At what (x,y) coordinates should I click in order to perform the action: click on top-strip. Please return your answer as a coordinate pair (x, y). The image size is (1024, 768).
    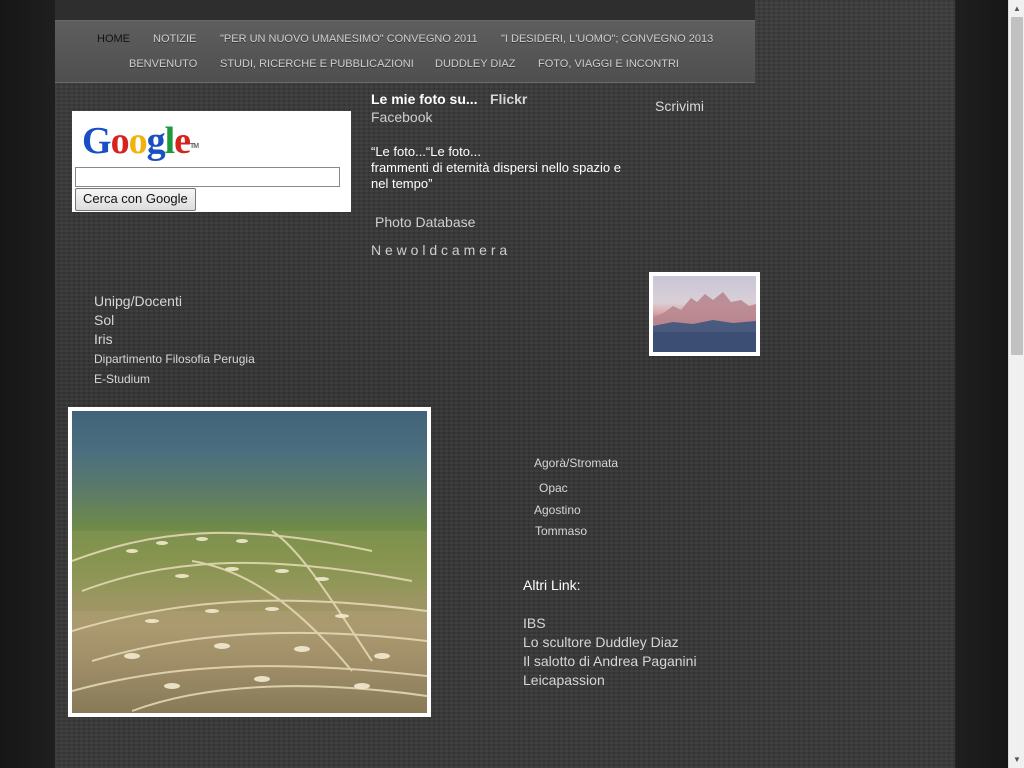
    Looking at the image, I should click on (405, 10).